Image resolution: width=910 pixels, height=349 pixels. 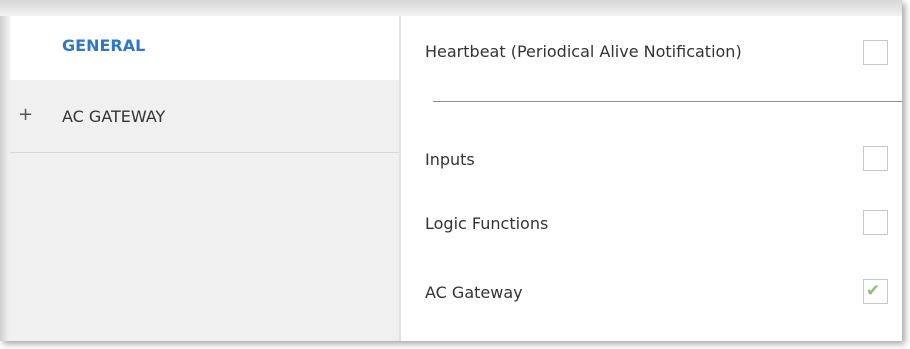 I want to click on ac-gateway-checkbox: ✔, so click(x=875, y=291).